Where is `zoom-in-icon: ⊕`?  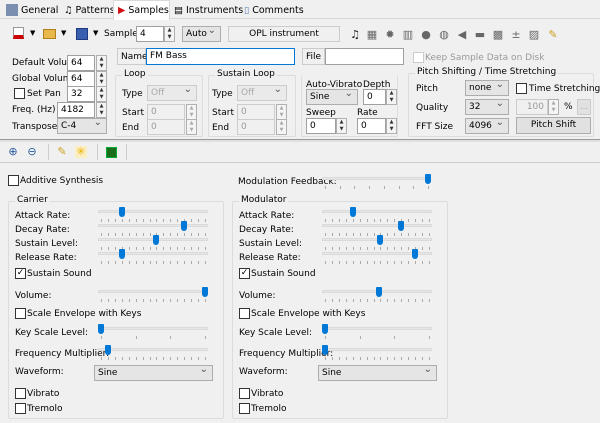
zoom-in-icon: ⊕ is located at coordinates (13, 152).